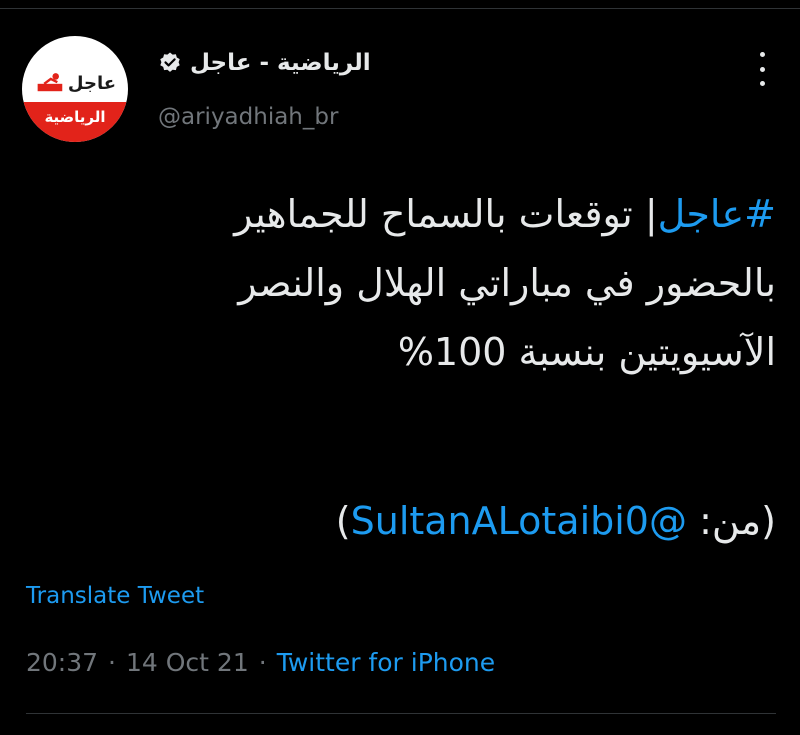  What do you see at coordinates (75, 117) in the screenshot?
I see `avatar-brand-text: الرياضية` at bounding box center [75, 117].